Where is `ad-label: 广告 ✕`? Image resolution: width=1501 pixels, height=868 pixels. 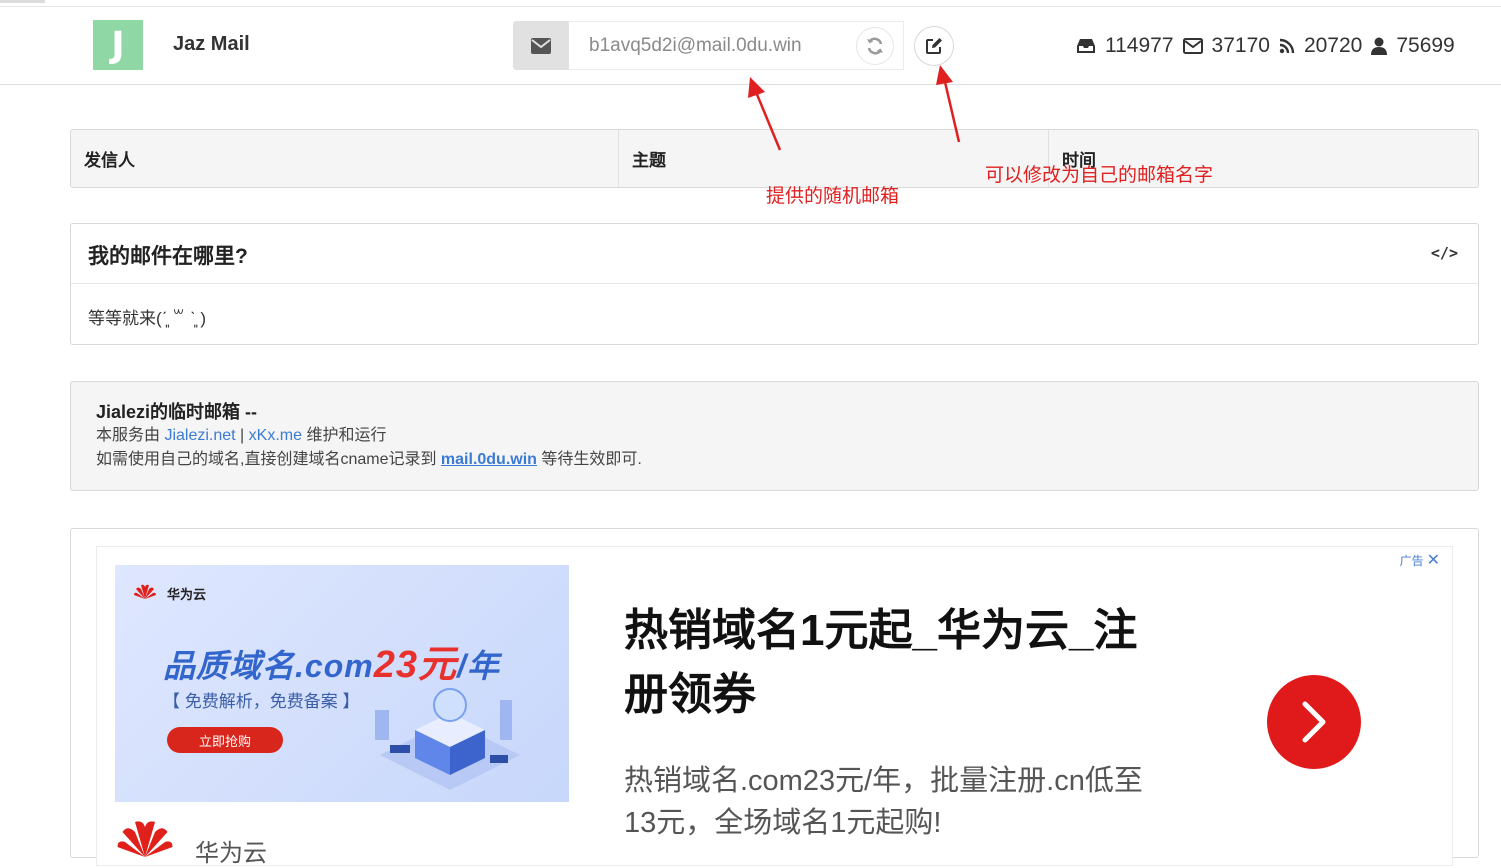 ad-label: 广告 ✕ is located at coordinates (1420, 560).